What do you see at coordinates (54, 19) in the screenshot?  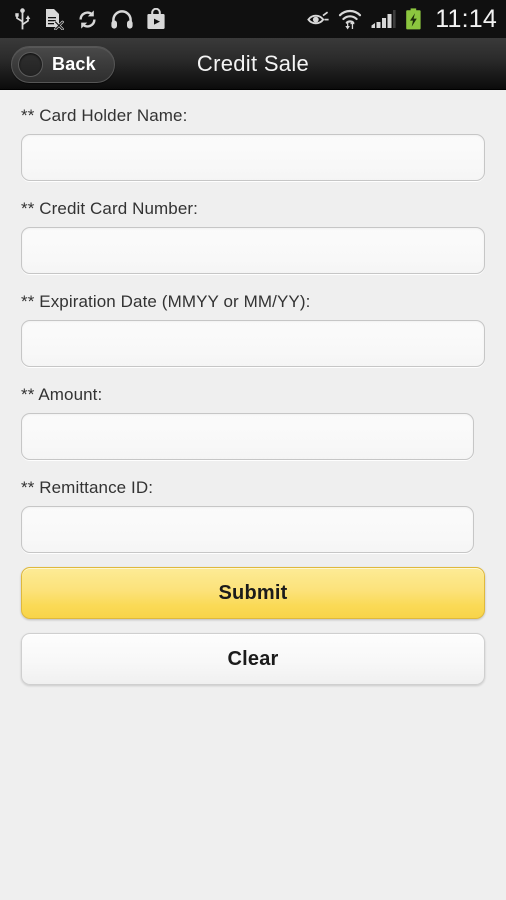 I see `sd-card-removed-icon` at bounding box center [54, 19].